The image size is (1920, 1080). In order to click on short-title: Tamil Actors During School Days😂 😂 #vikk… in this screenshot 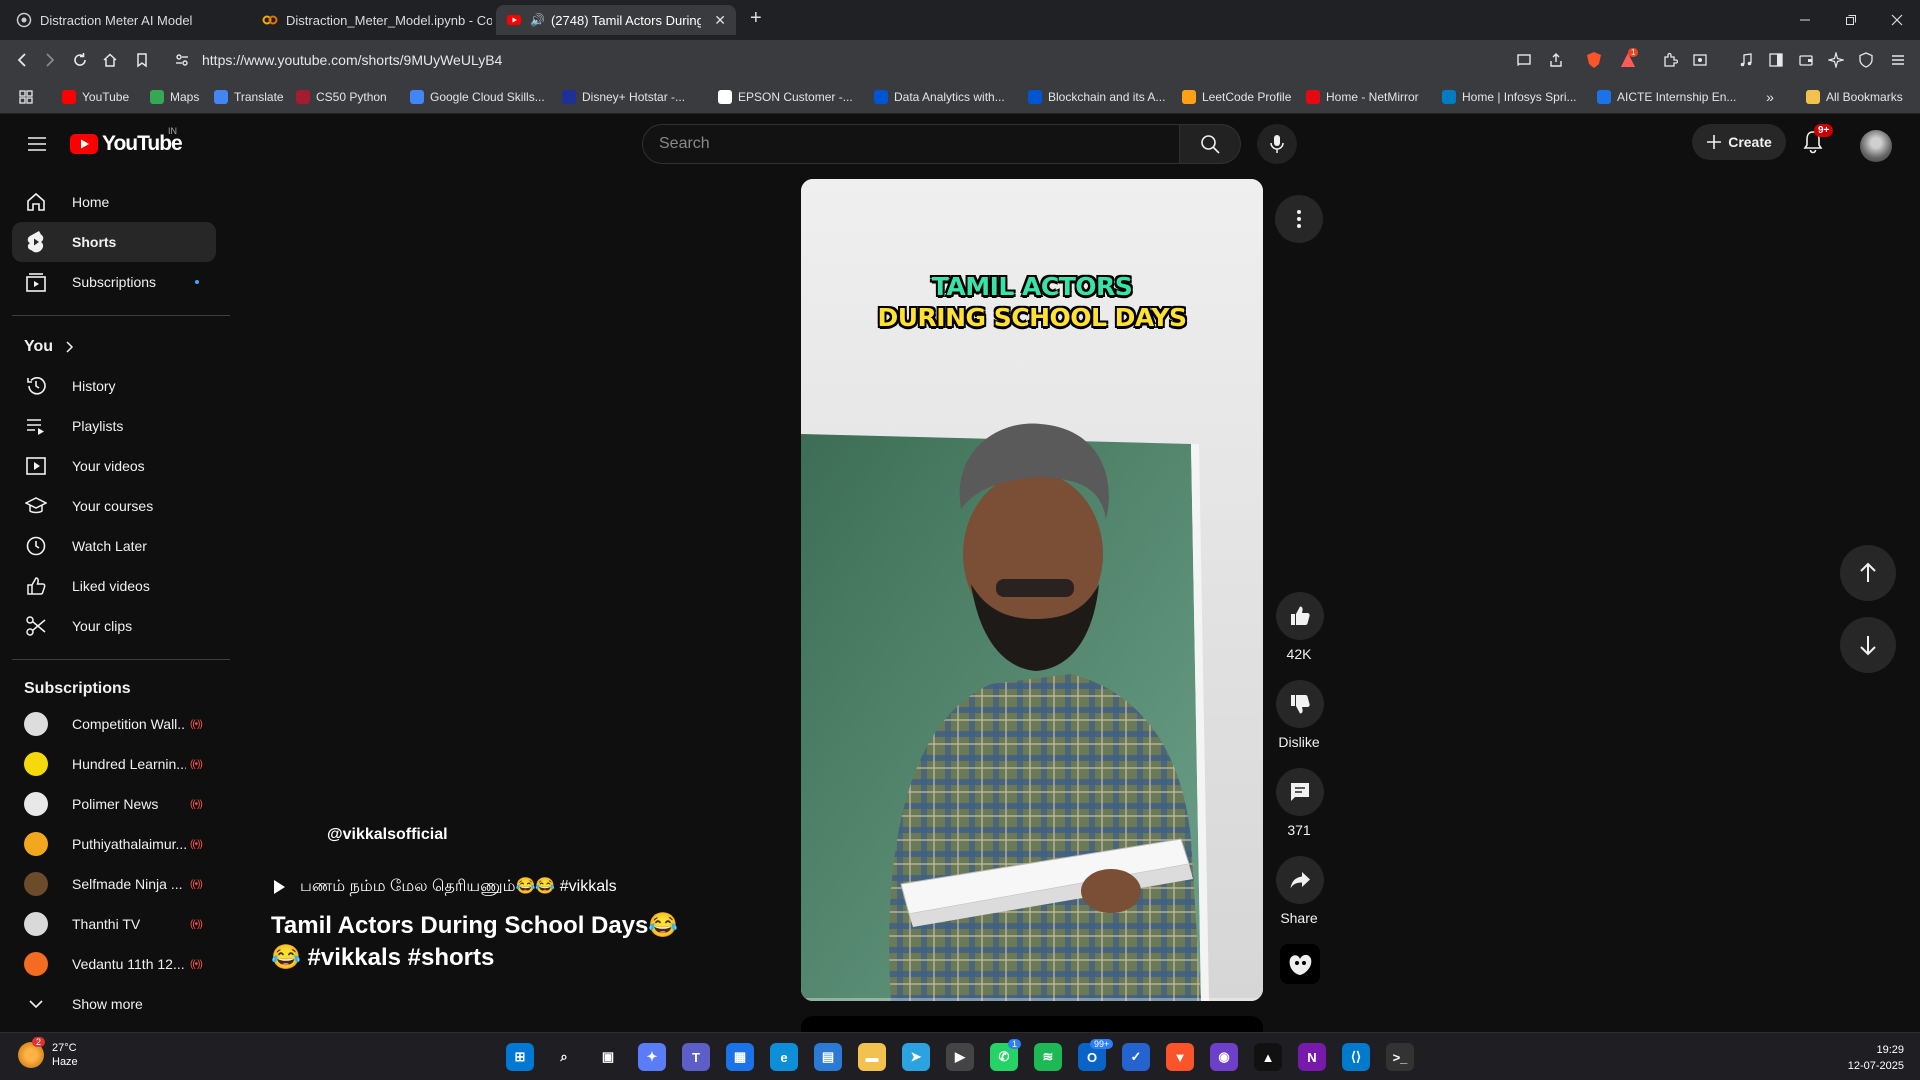, I will do `click(491, 942)`.